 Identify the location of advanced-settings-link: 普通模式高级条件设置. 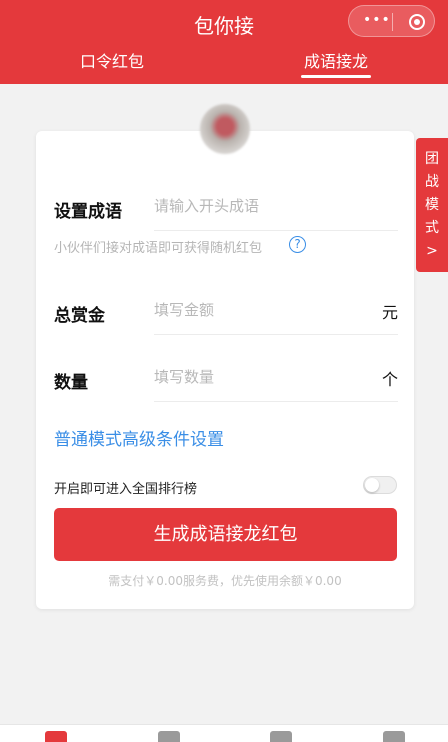
(139, 437).